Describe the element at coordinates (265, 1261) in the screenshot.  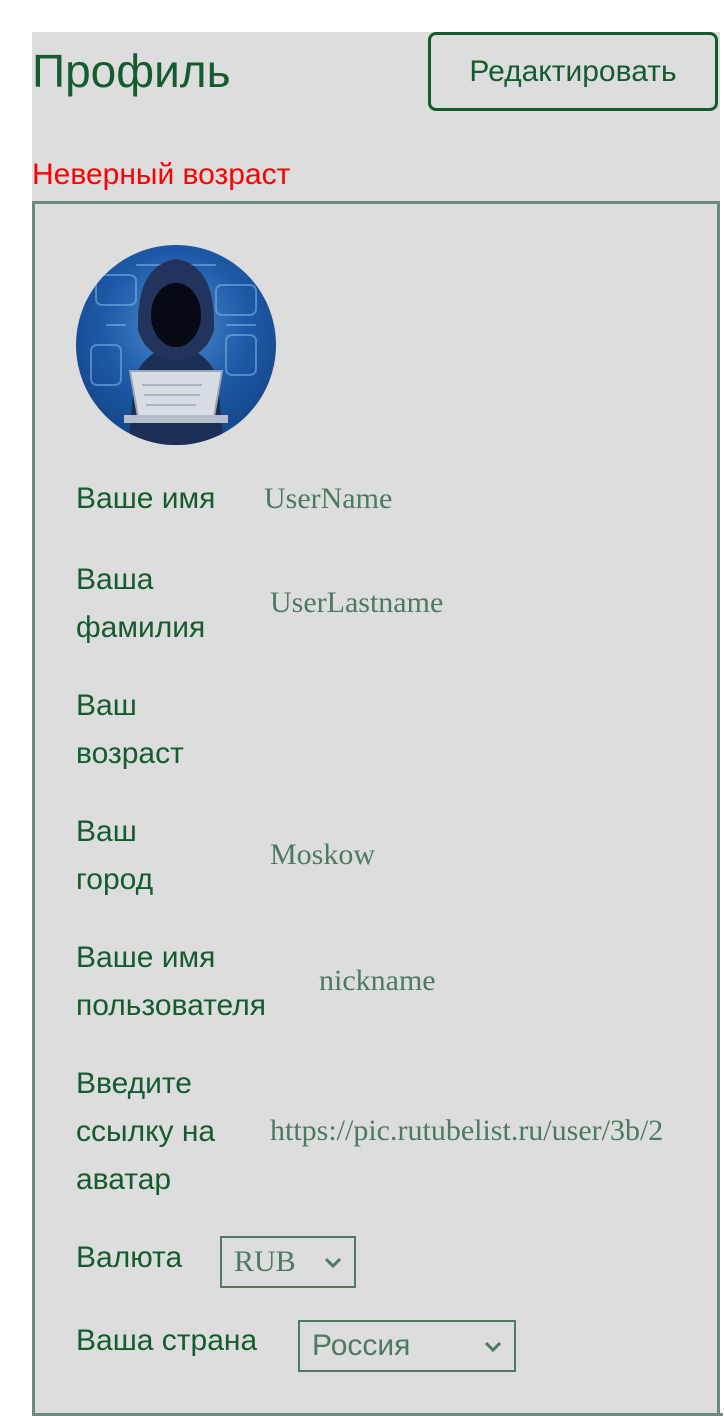
I see `currency-selected-value: RUB` at that location.